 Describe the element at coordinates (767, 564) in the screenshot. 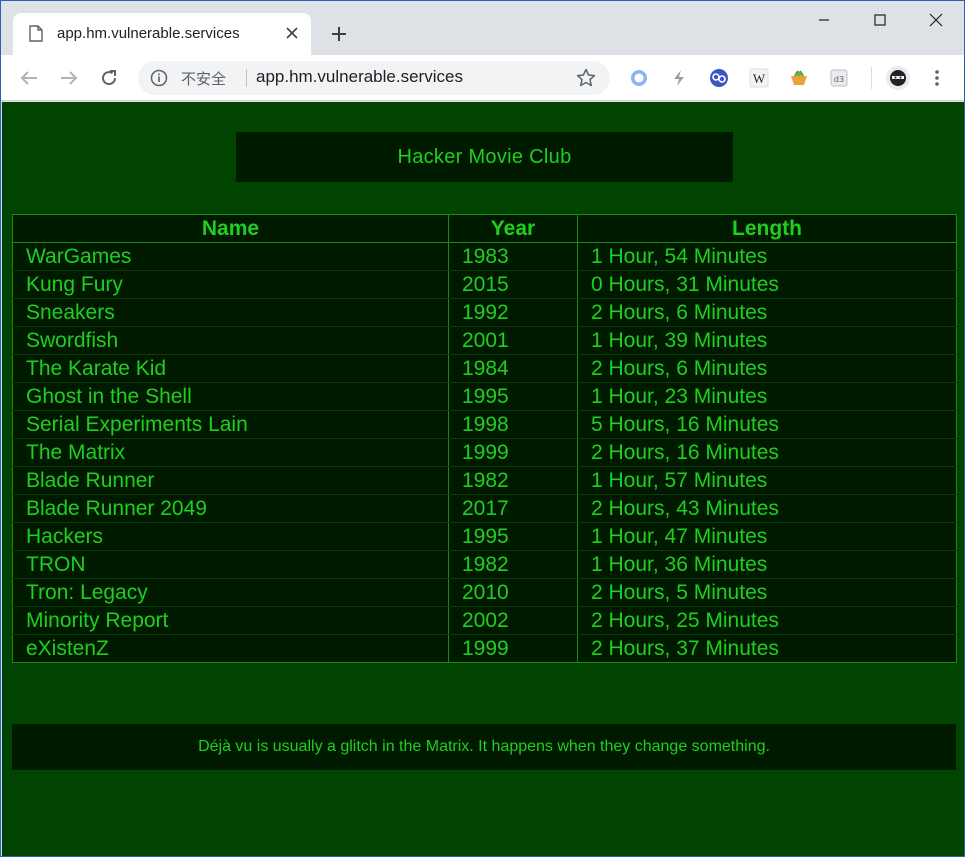

I see `movie-length: 1 Hour, 36 Minutes` at that location.